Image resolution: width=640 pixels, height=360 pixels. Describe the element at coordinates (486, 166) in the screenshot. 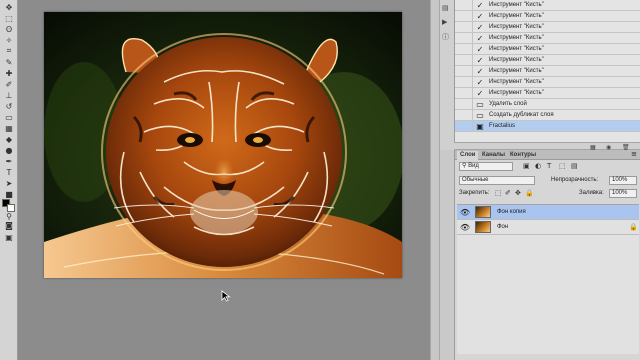

I see `layer-filter-select: ⚲ Вид` at that location.